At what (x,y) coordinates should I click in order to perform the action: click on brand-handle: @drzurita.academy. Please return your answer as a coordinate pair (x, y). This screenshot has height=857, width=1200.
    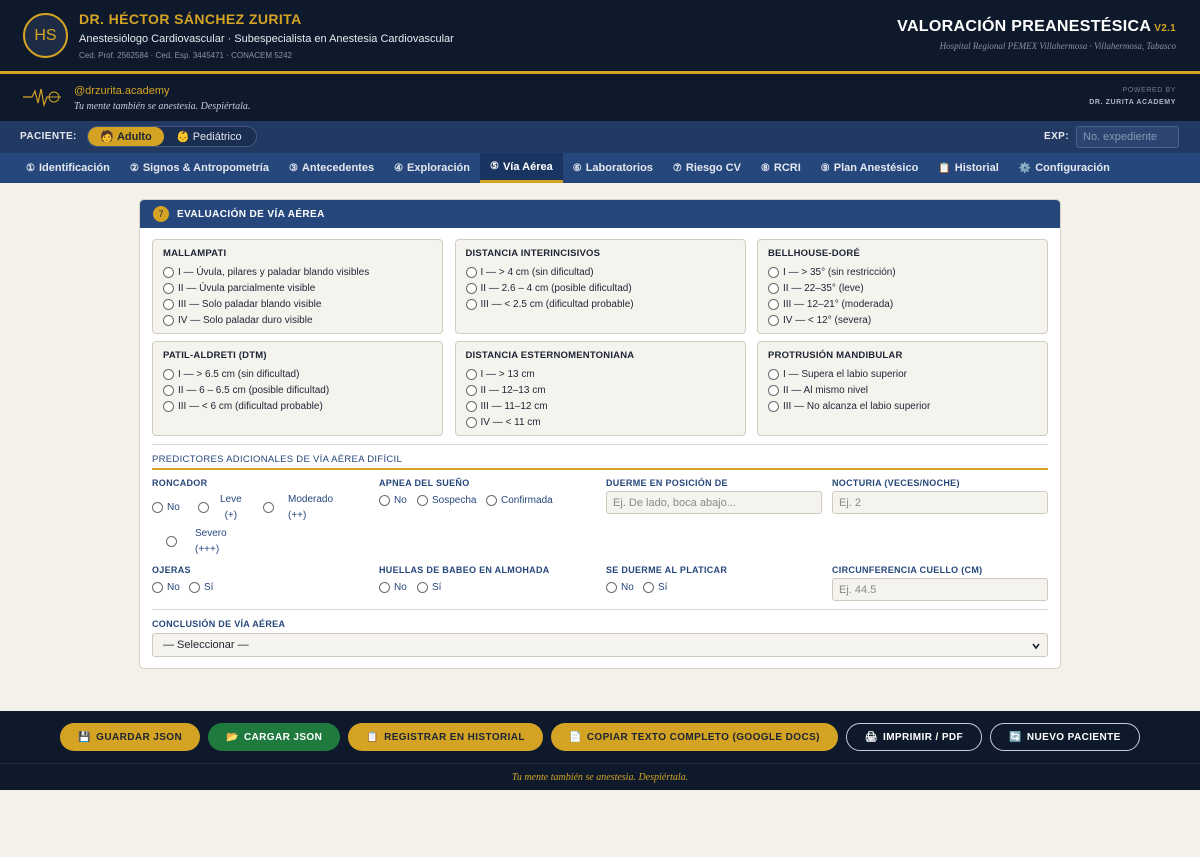
    Looking at the image, I should click on (122, 91).